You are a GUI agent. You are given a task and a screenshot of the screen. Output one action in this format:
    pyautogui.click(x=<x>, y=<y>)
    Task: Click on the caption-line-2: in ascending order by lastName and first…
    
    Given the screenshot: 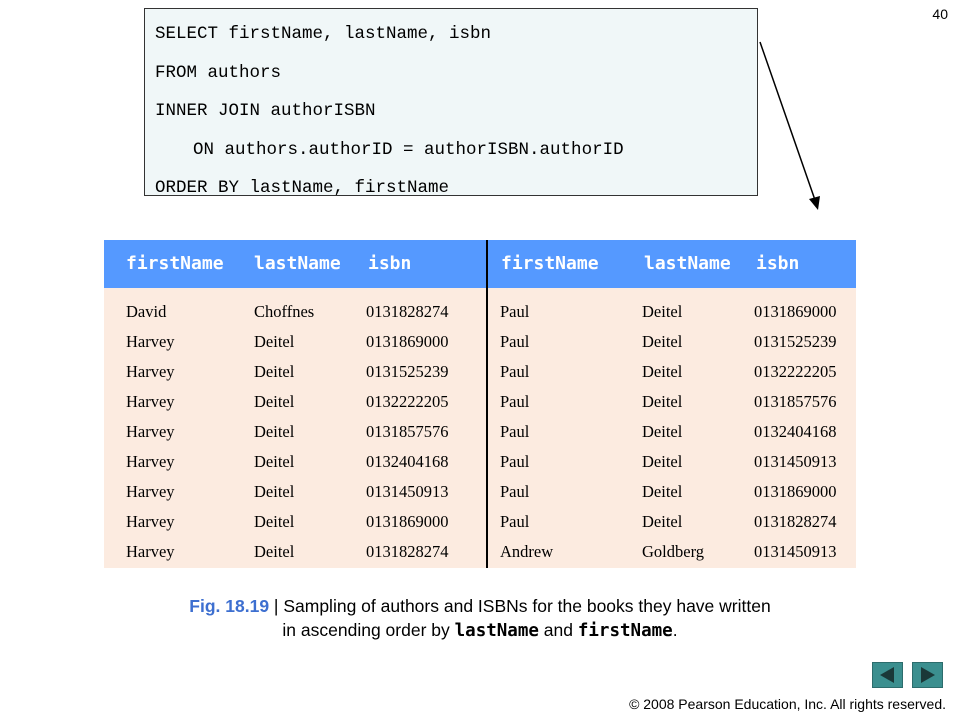 What is the action you would take?
    pyautogui.click(x=480, y=630)
    